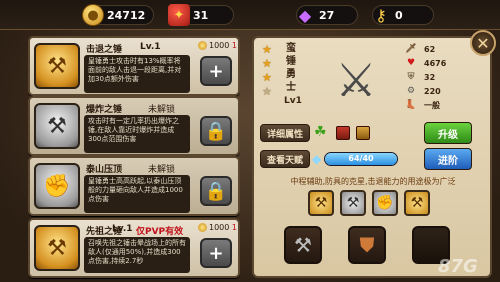 The width and height of the screenshot is (500, 282). What do you see at coordinates (381, 15) in the screenshot?
I see `key-icon: ⚷` at bounding box center [381, 15].